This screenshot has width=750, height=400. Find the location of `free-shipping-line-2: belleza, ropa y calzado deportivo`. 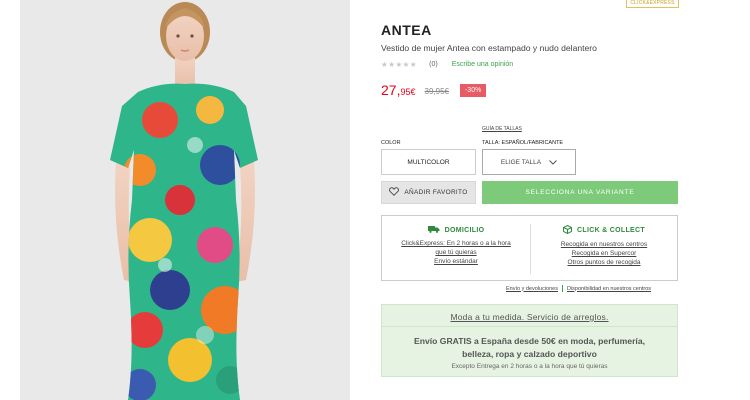

free-shipping-line-2: belleza, ropa y calzado deportivo is located at coordinates (529, 354).